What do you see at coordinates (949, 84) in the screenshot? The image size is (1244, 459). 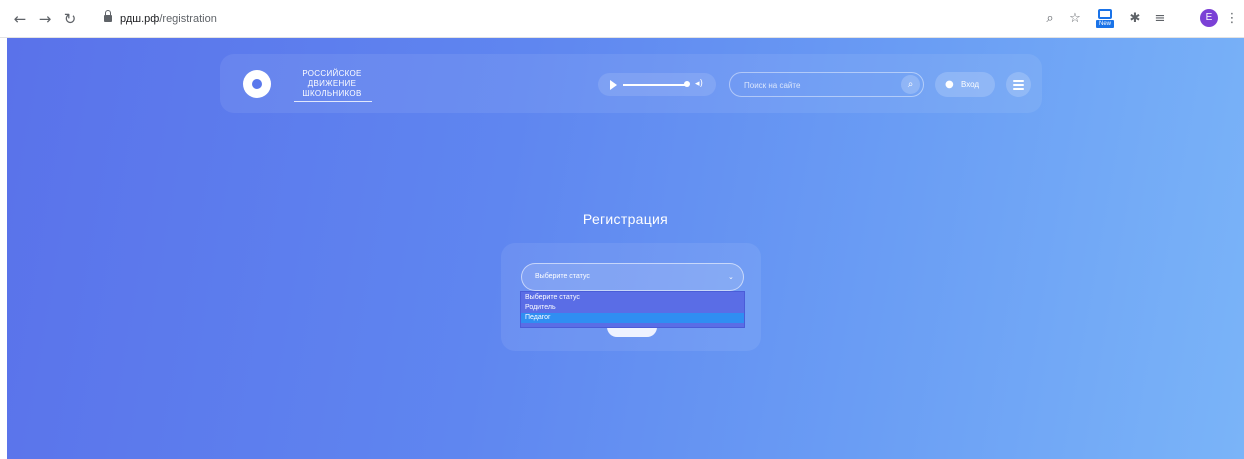 I see `user-icon: ●` at bounding box center [949, 84].